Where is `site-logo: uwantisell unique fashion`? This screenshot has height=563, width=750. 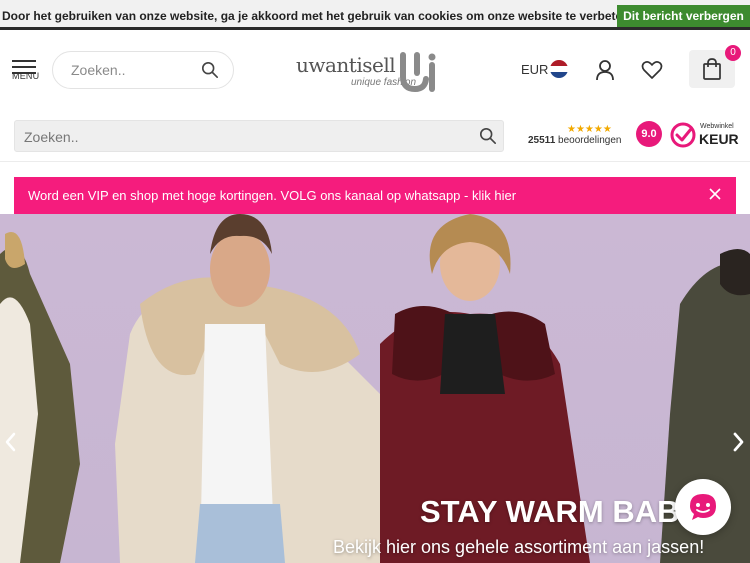
site-logo: uwantisell unique fashion is located at coordinates (368, 72).